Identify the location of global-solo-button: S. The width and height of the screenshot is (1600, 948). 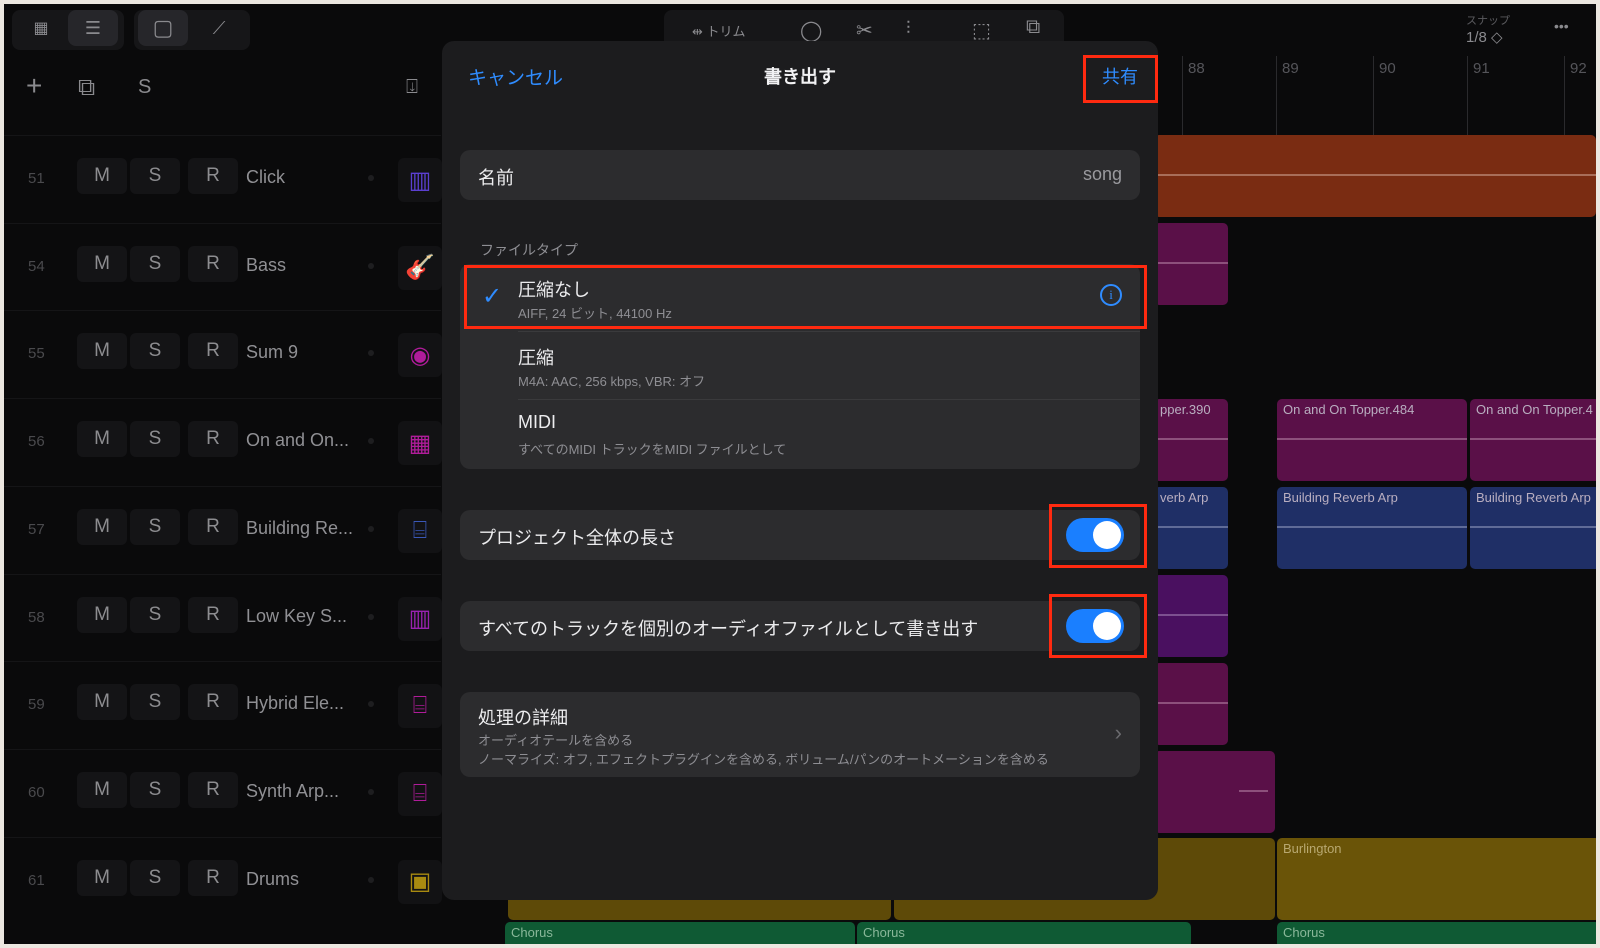
(144, 87).